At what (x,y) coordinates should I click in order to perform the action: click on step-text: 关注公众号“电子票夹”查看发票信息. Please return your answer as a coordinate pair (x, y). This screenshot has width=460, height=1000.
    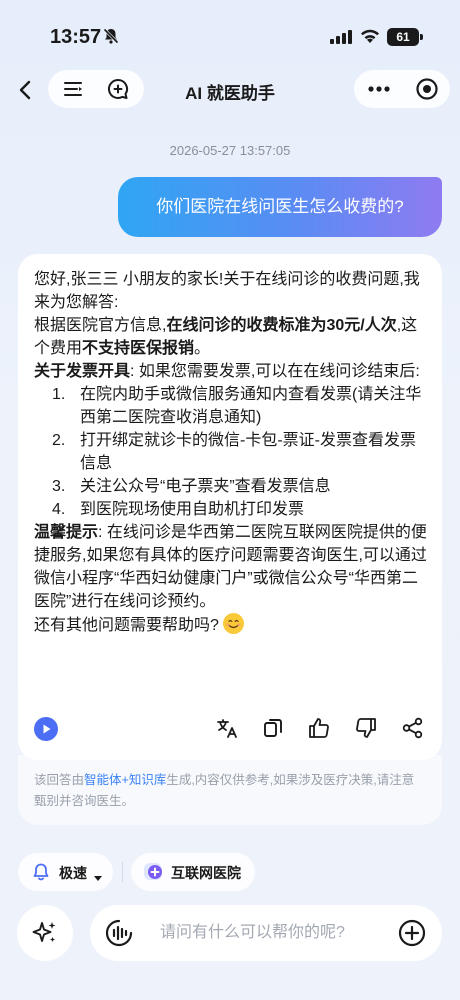
    Looking at the image, I should click on (205, 486).